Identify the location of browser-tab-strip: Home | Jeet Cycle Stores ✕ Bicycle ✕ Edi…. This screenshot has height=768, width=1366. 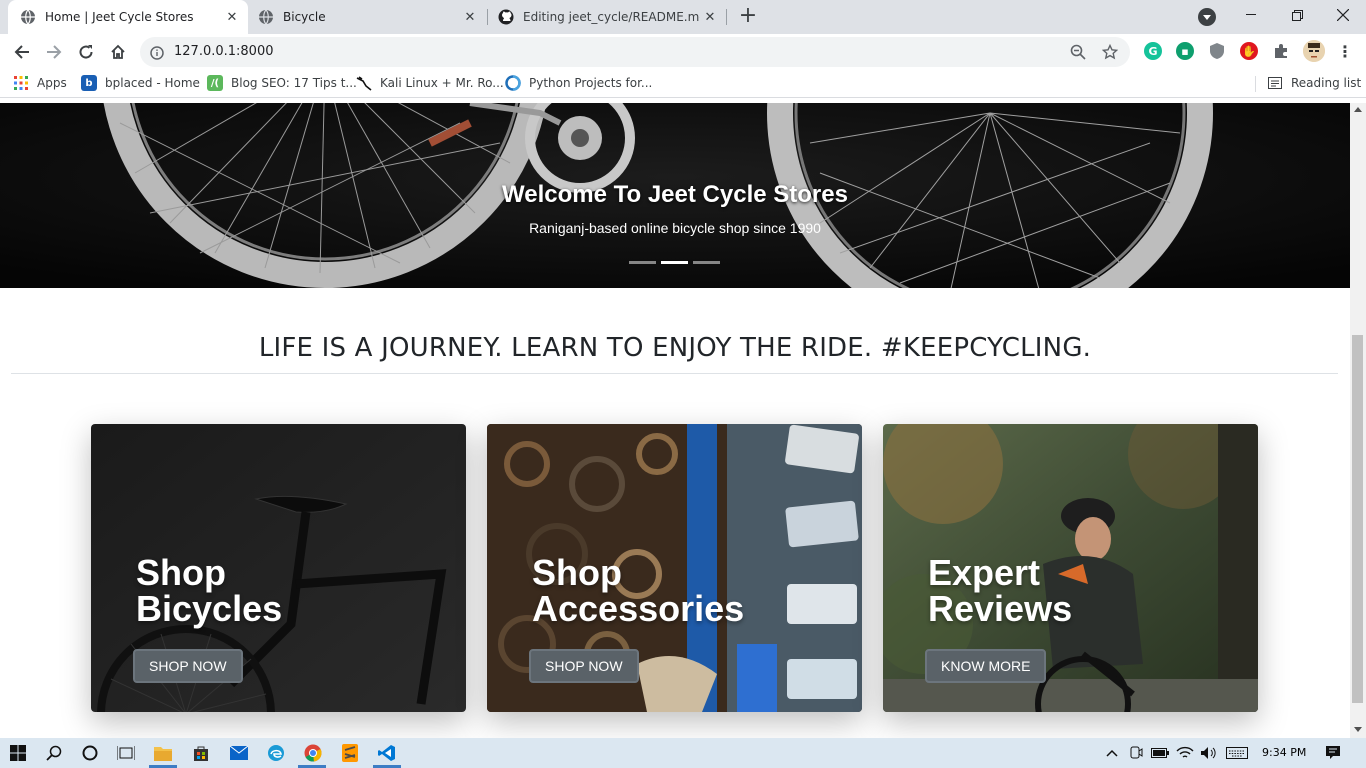
(683, 17).